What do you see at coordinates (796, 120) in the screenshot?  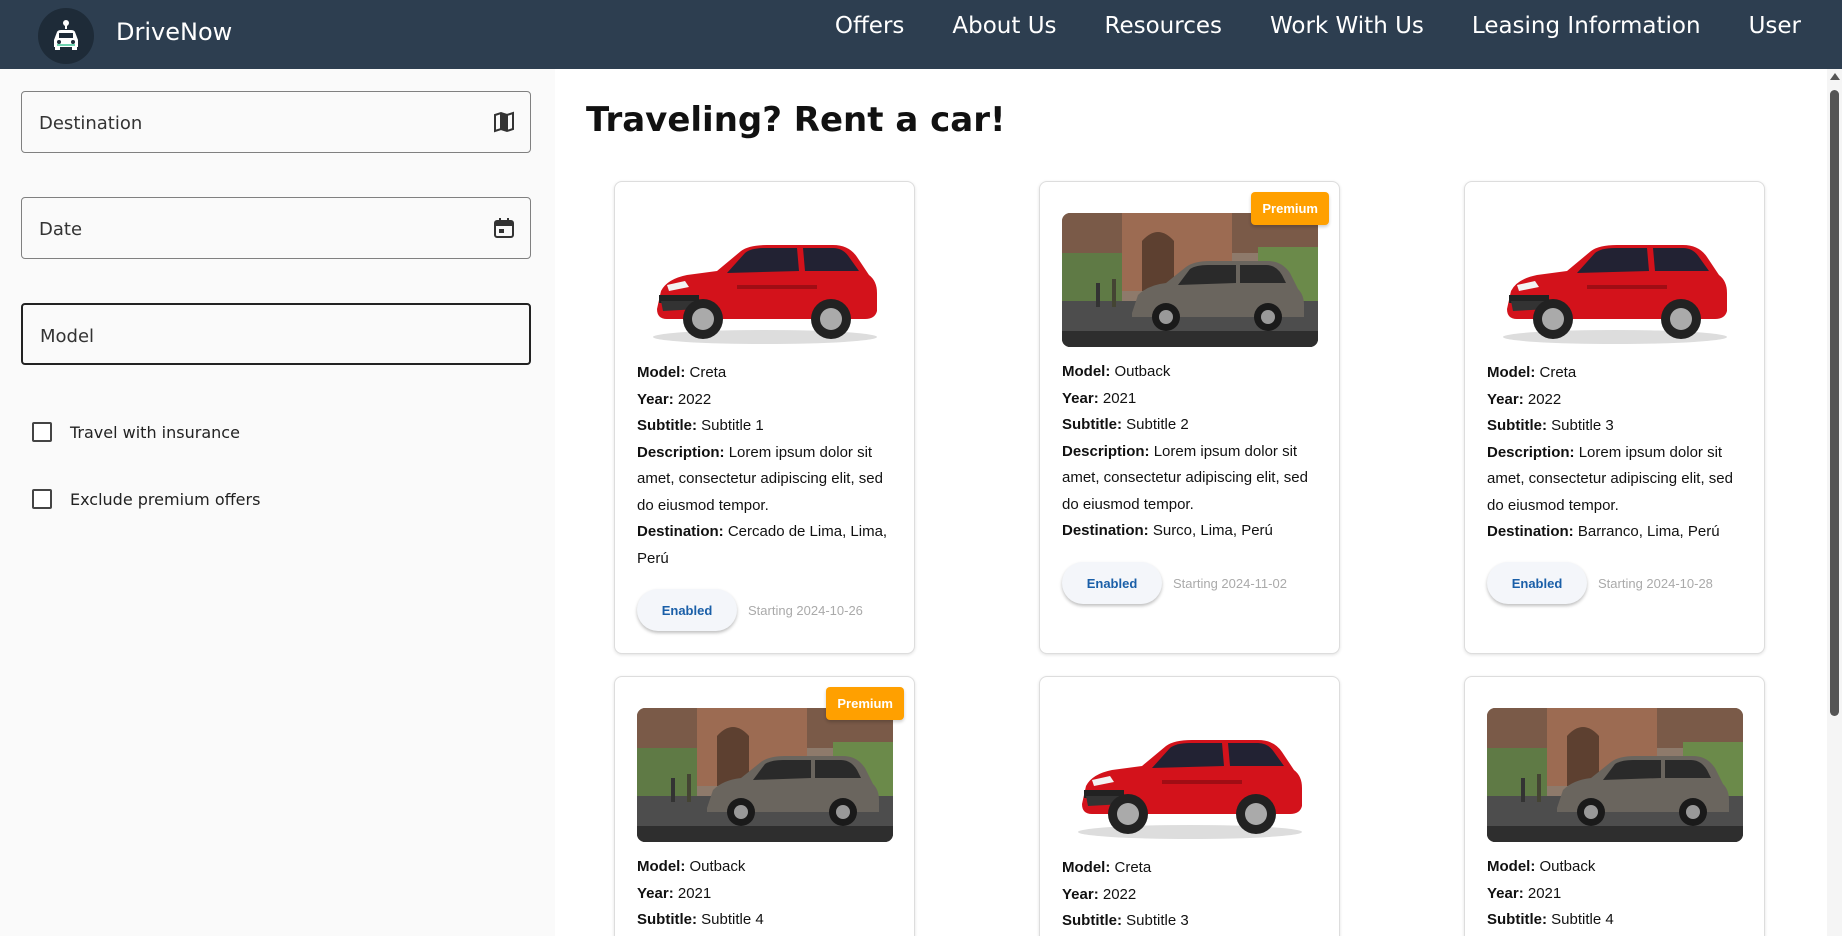 I see `page-title: Traveling? Rent a car!` at bounding box center [796, 120].